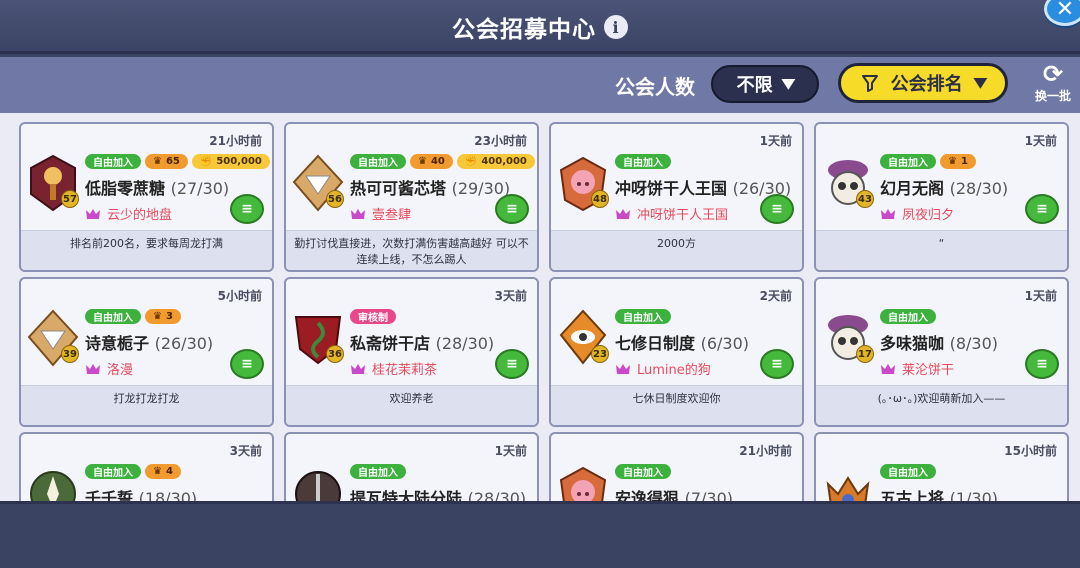 The height and width of the screenshot is (568, 1080). I want to click on guild-card: 1天前 43 自由加入 ♛ 1 幻月无阁 (28/30) 夙夜归夕 ≡ “, so click(941, 197).